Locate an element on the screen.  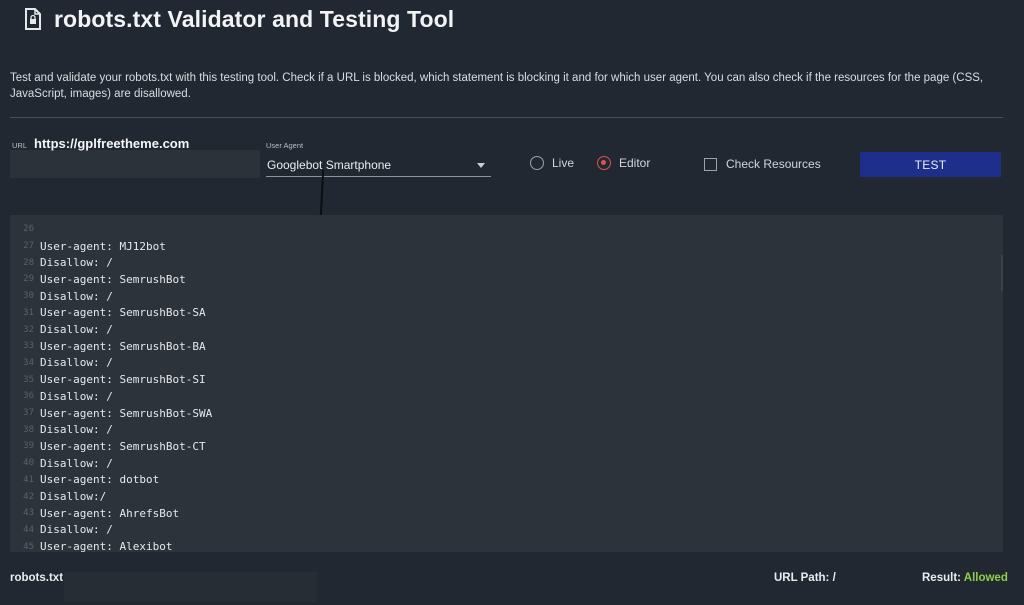
url-input is located at coordinates (144, 143).